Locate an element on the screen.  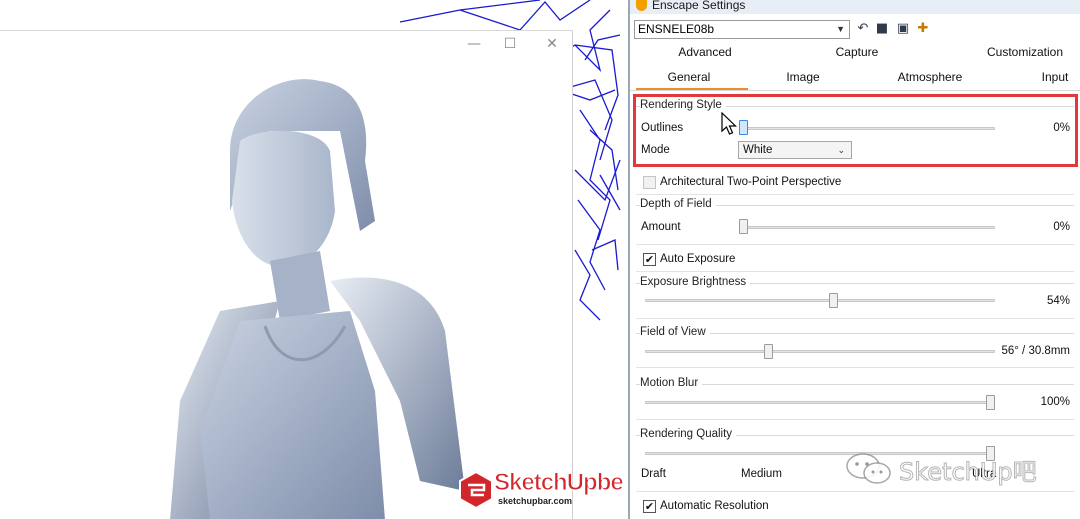
undo-icon: ↶ is located at coordinates (863, 29).